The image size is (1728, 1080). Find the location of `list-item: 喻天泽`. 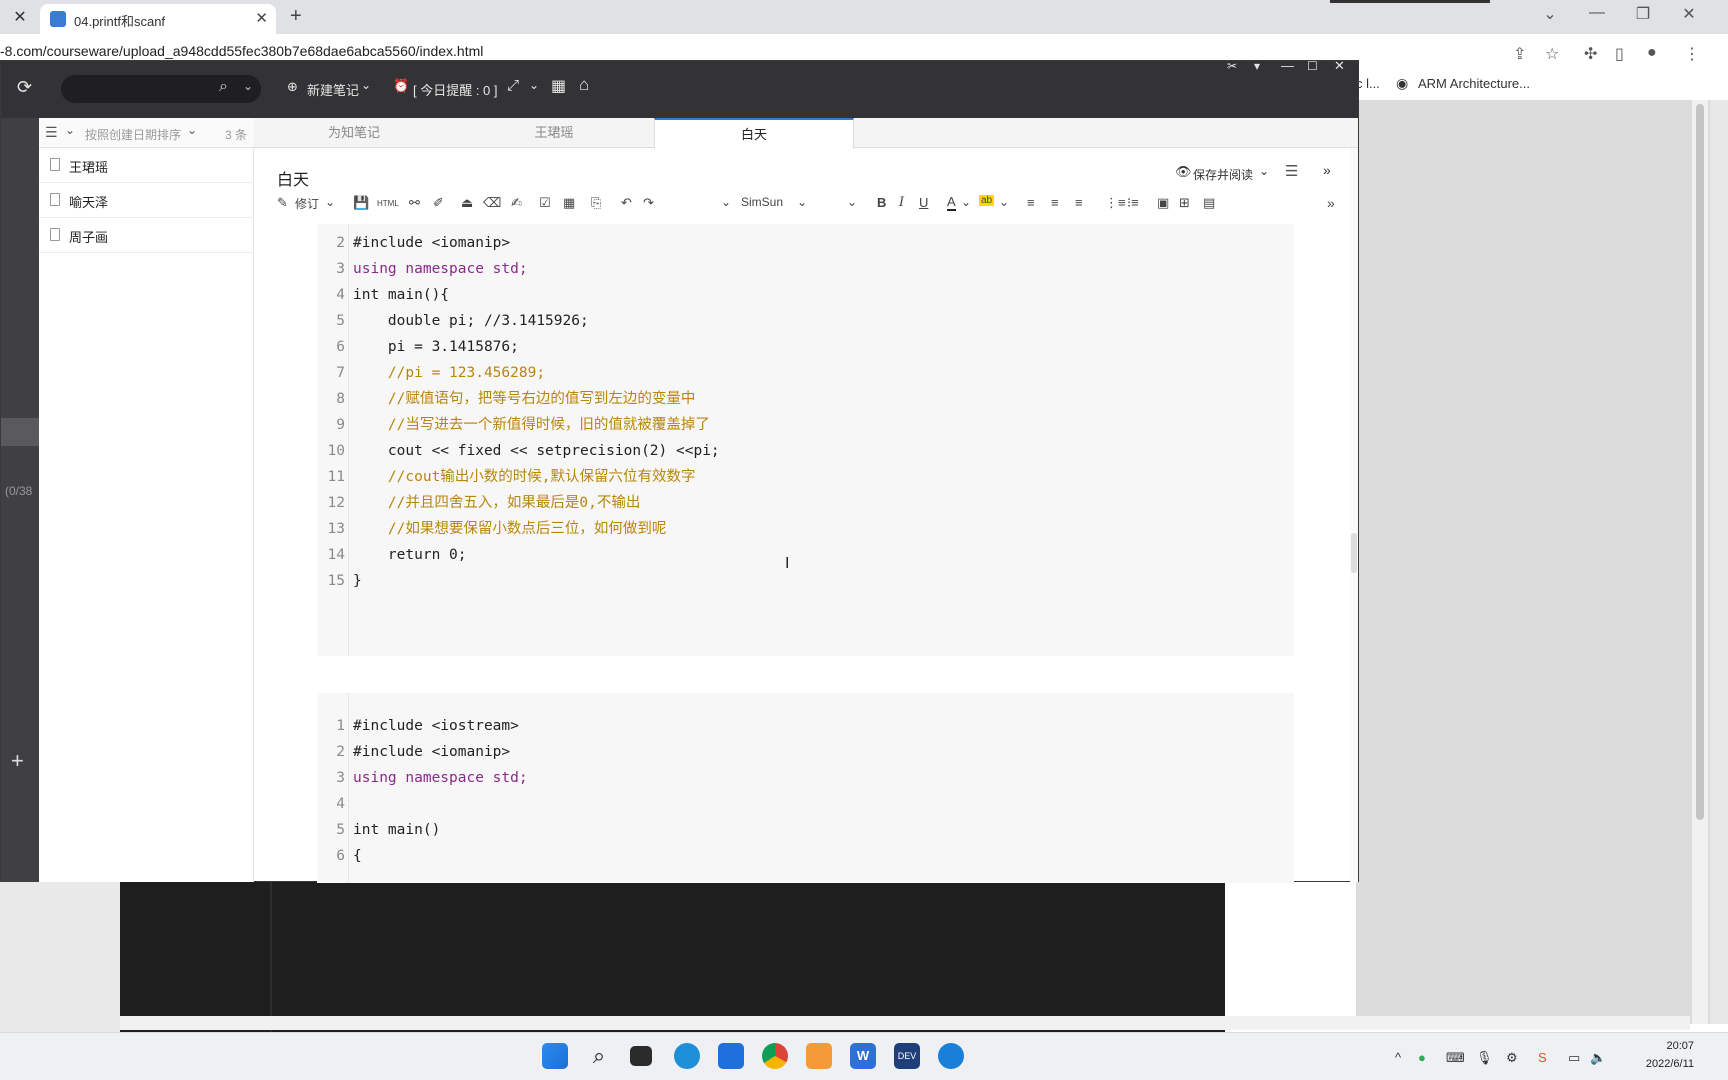

list-item: 喻天泽 is located at coordinates (146, 200).